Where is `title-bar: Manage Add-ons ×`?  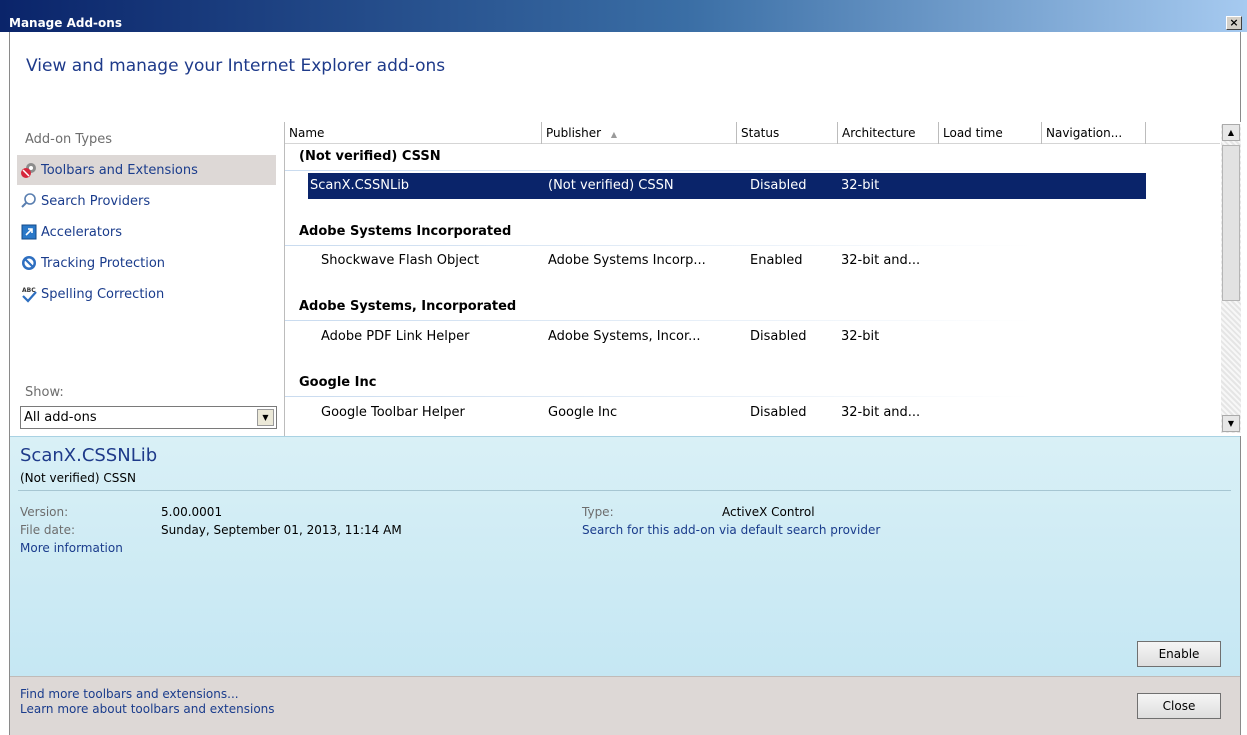 title-bar: Manage Add-ons × is located at coordinates (623, 16).